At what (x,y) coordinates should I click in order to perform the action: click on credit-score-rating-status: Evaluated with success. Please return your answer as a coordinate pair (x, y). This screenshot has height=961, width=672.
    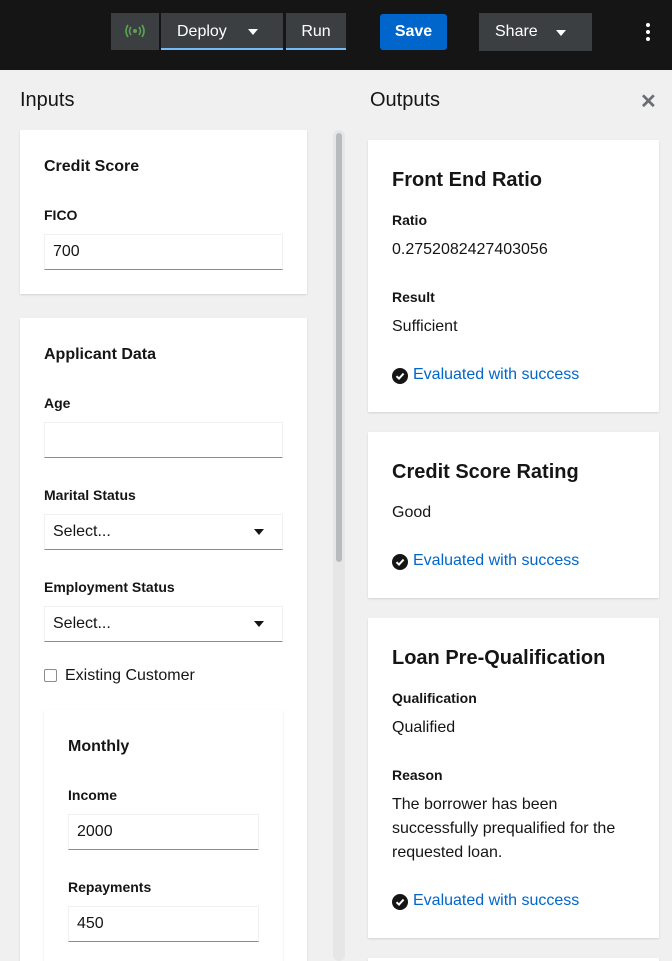
    Looking at the image, I should click on (502, 562).